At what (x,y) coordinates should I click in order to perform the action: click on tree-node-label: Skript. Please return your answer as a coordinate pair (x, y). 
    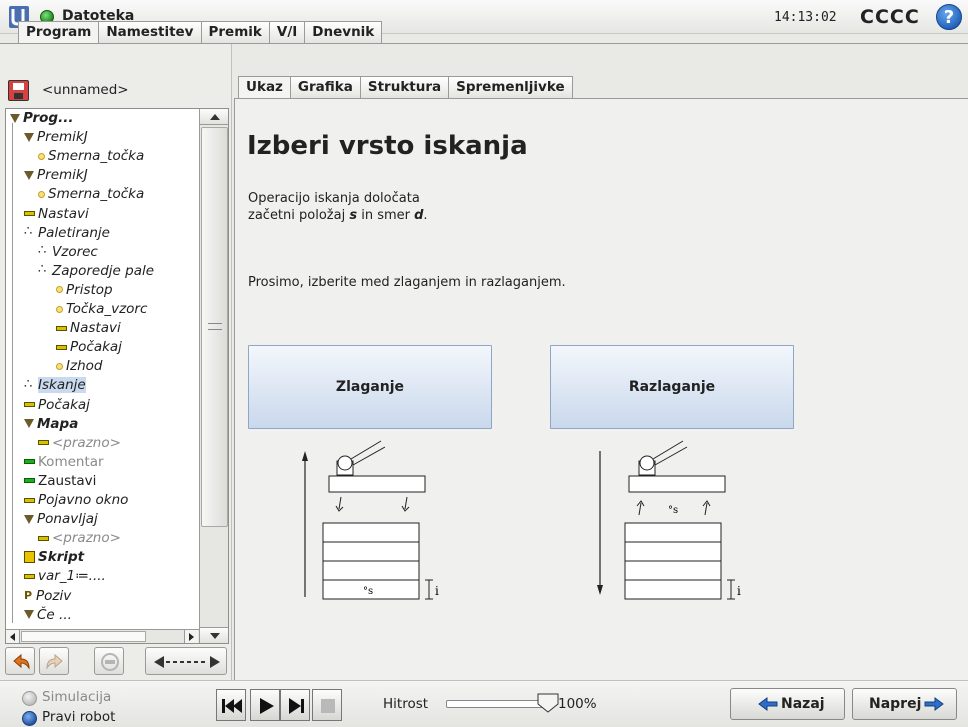
    Looking at the image, I should click on (61, 557).